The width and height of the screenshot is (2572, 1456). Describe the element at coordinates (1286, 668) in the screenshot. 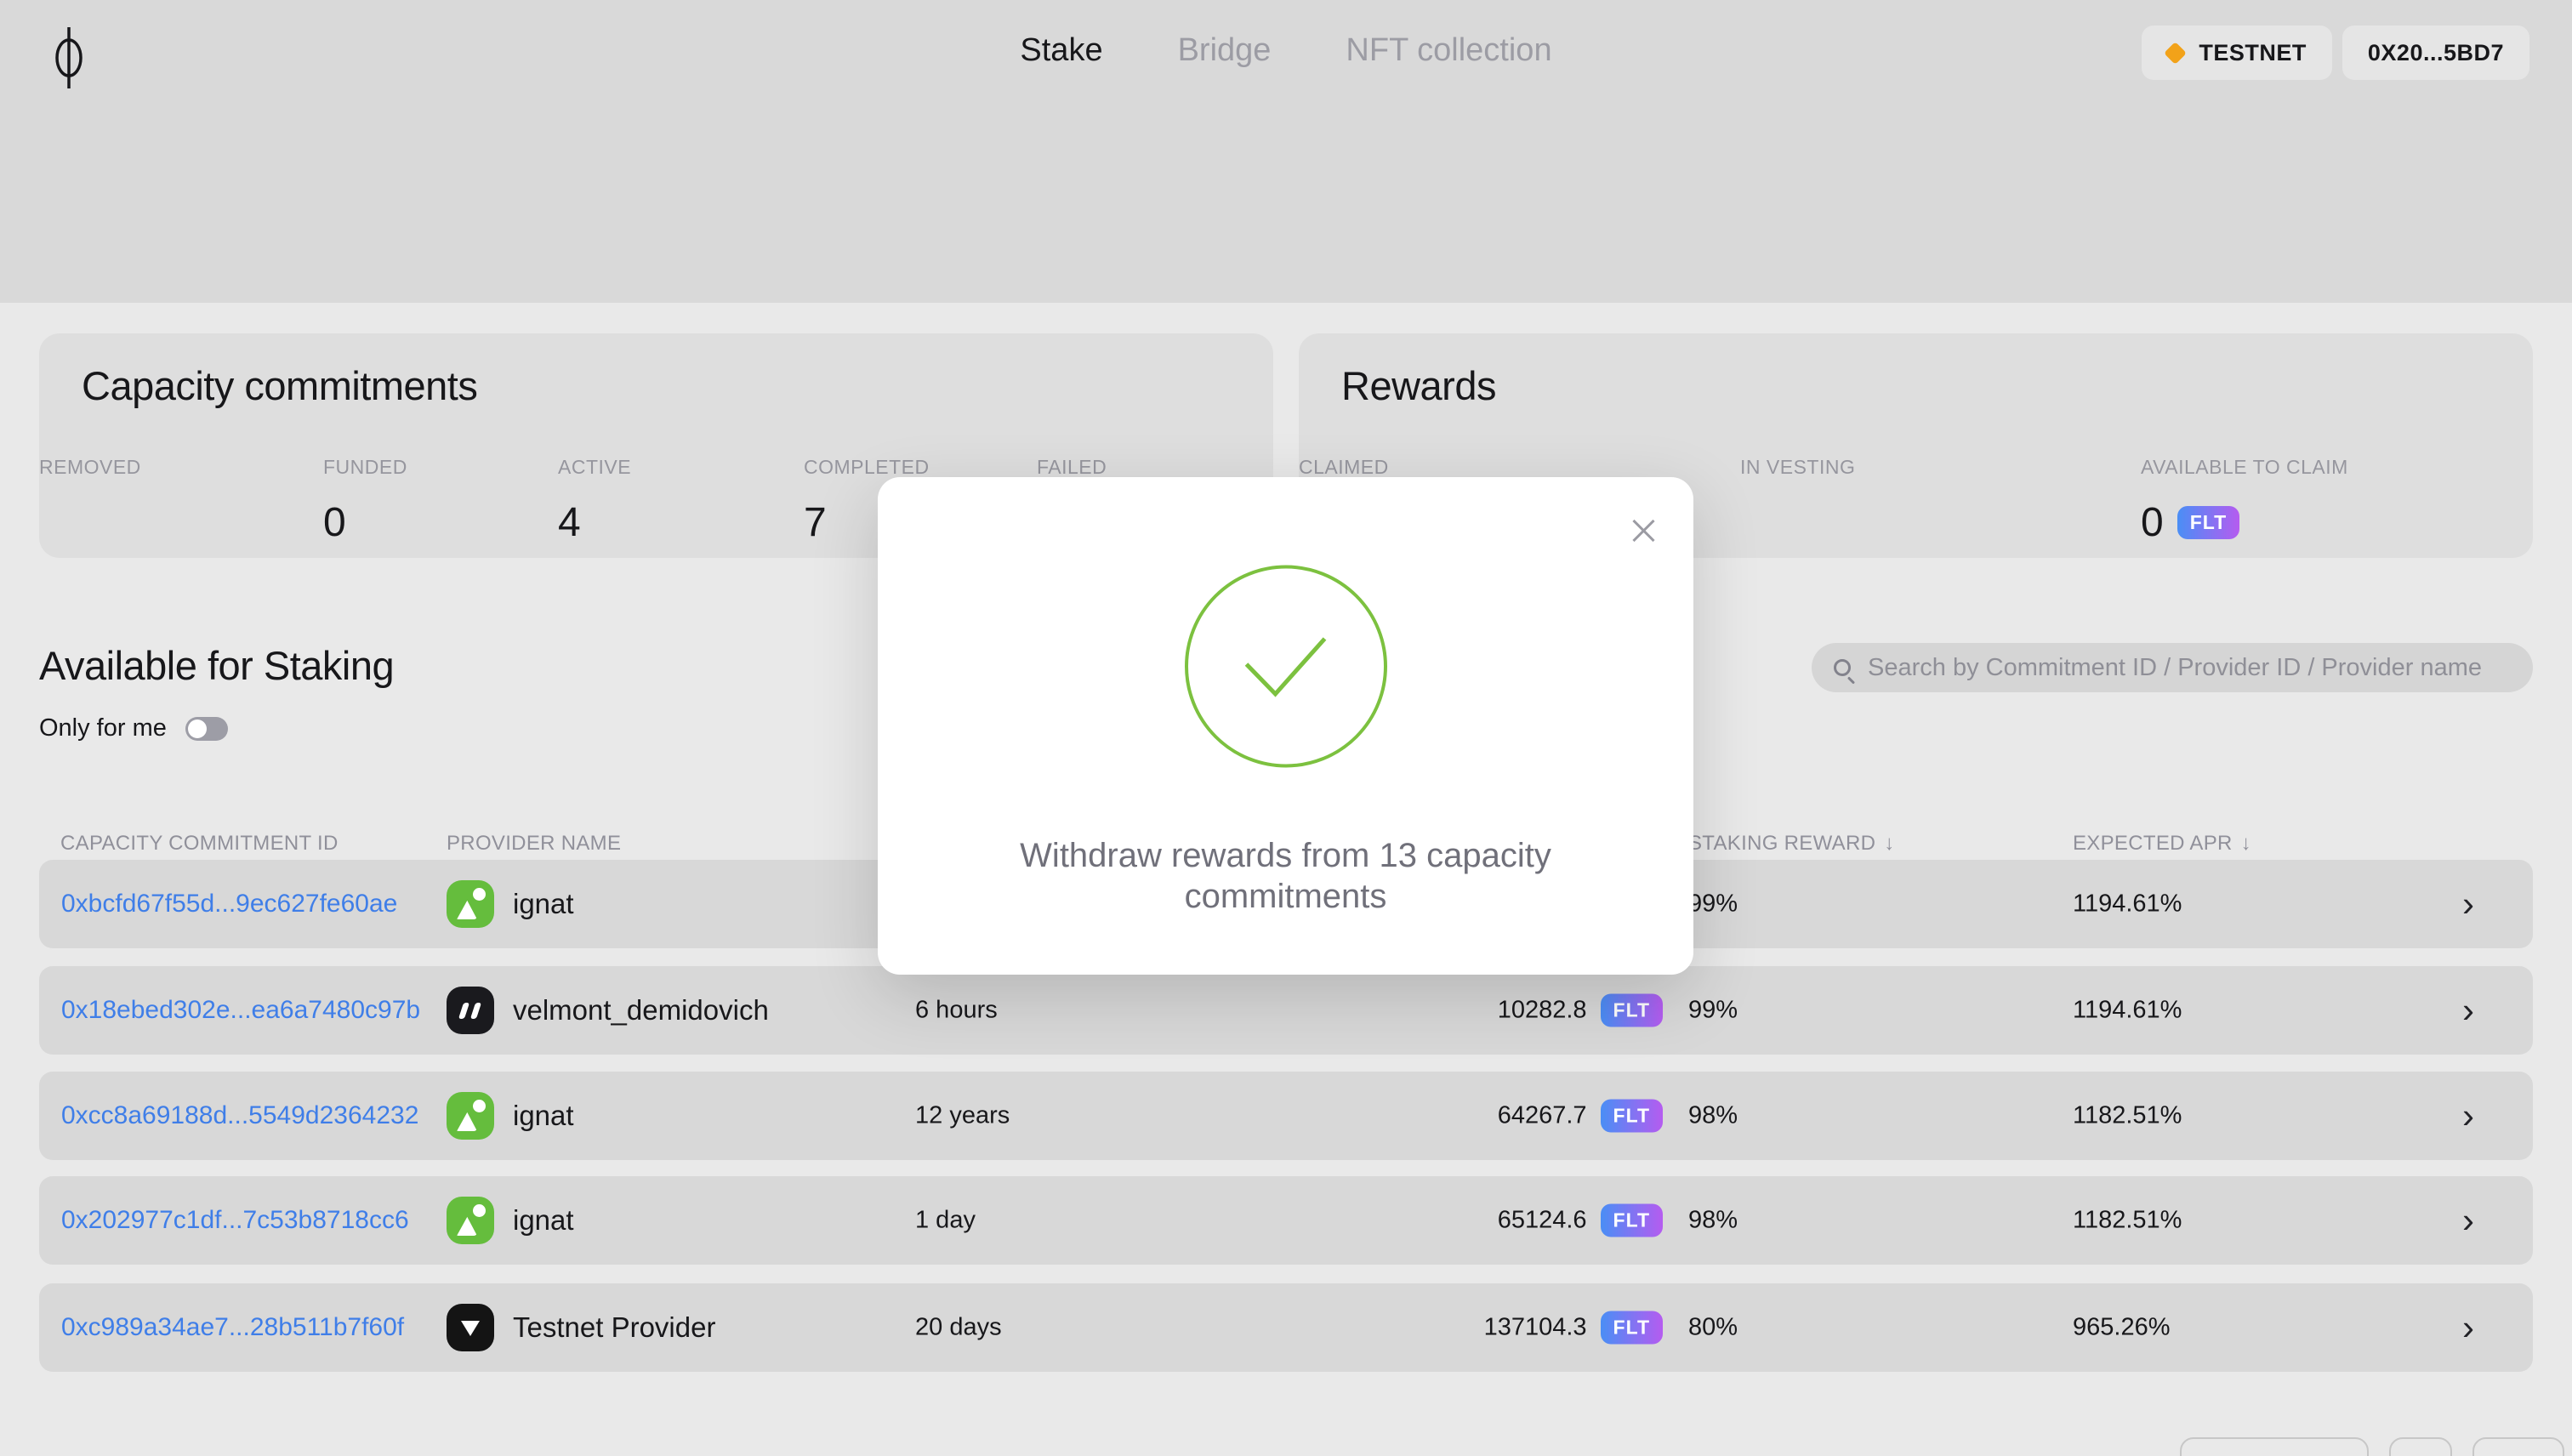

I see `success-check-icon` at that location.